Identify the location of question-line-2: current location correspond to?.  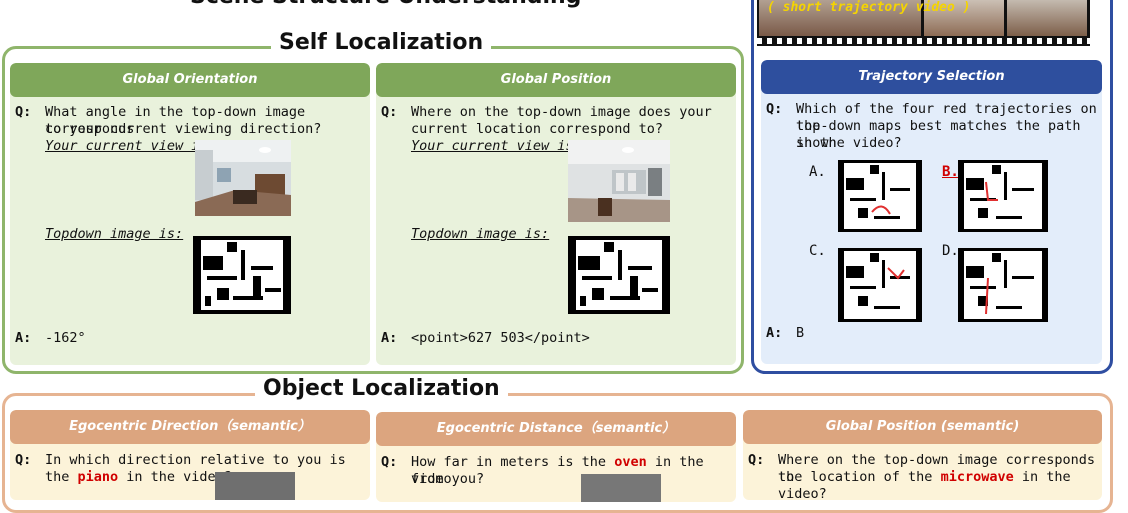
(537, 129).